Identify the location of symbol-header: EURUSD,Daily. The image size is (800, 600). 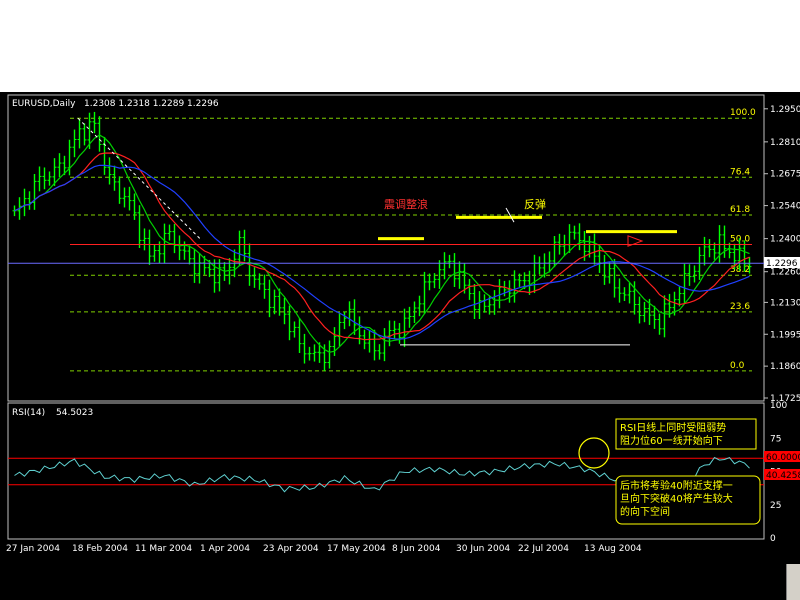
(44, 104).